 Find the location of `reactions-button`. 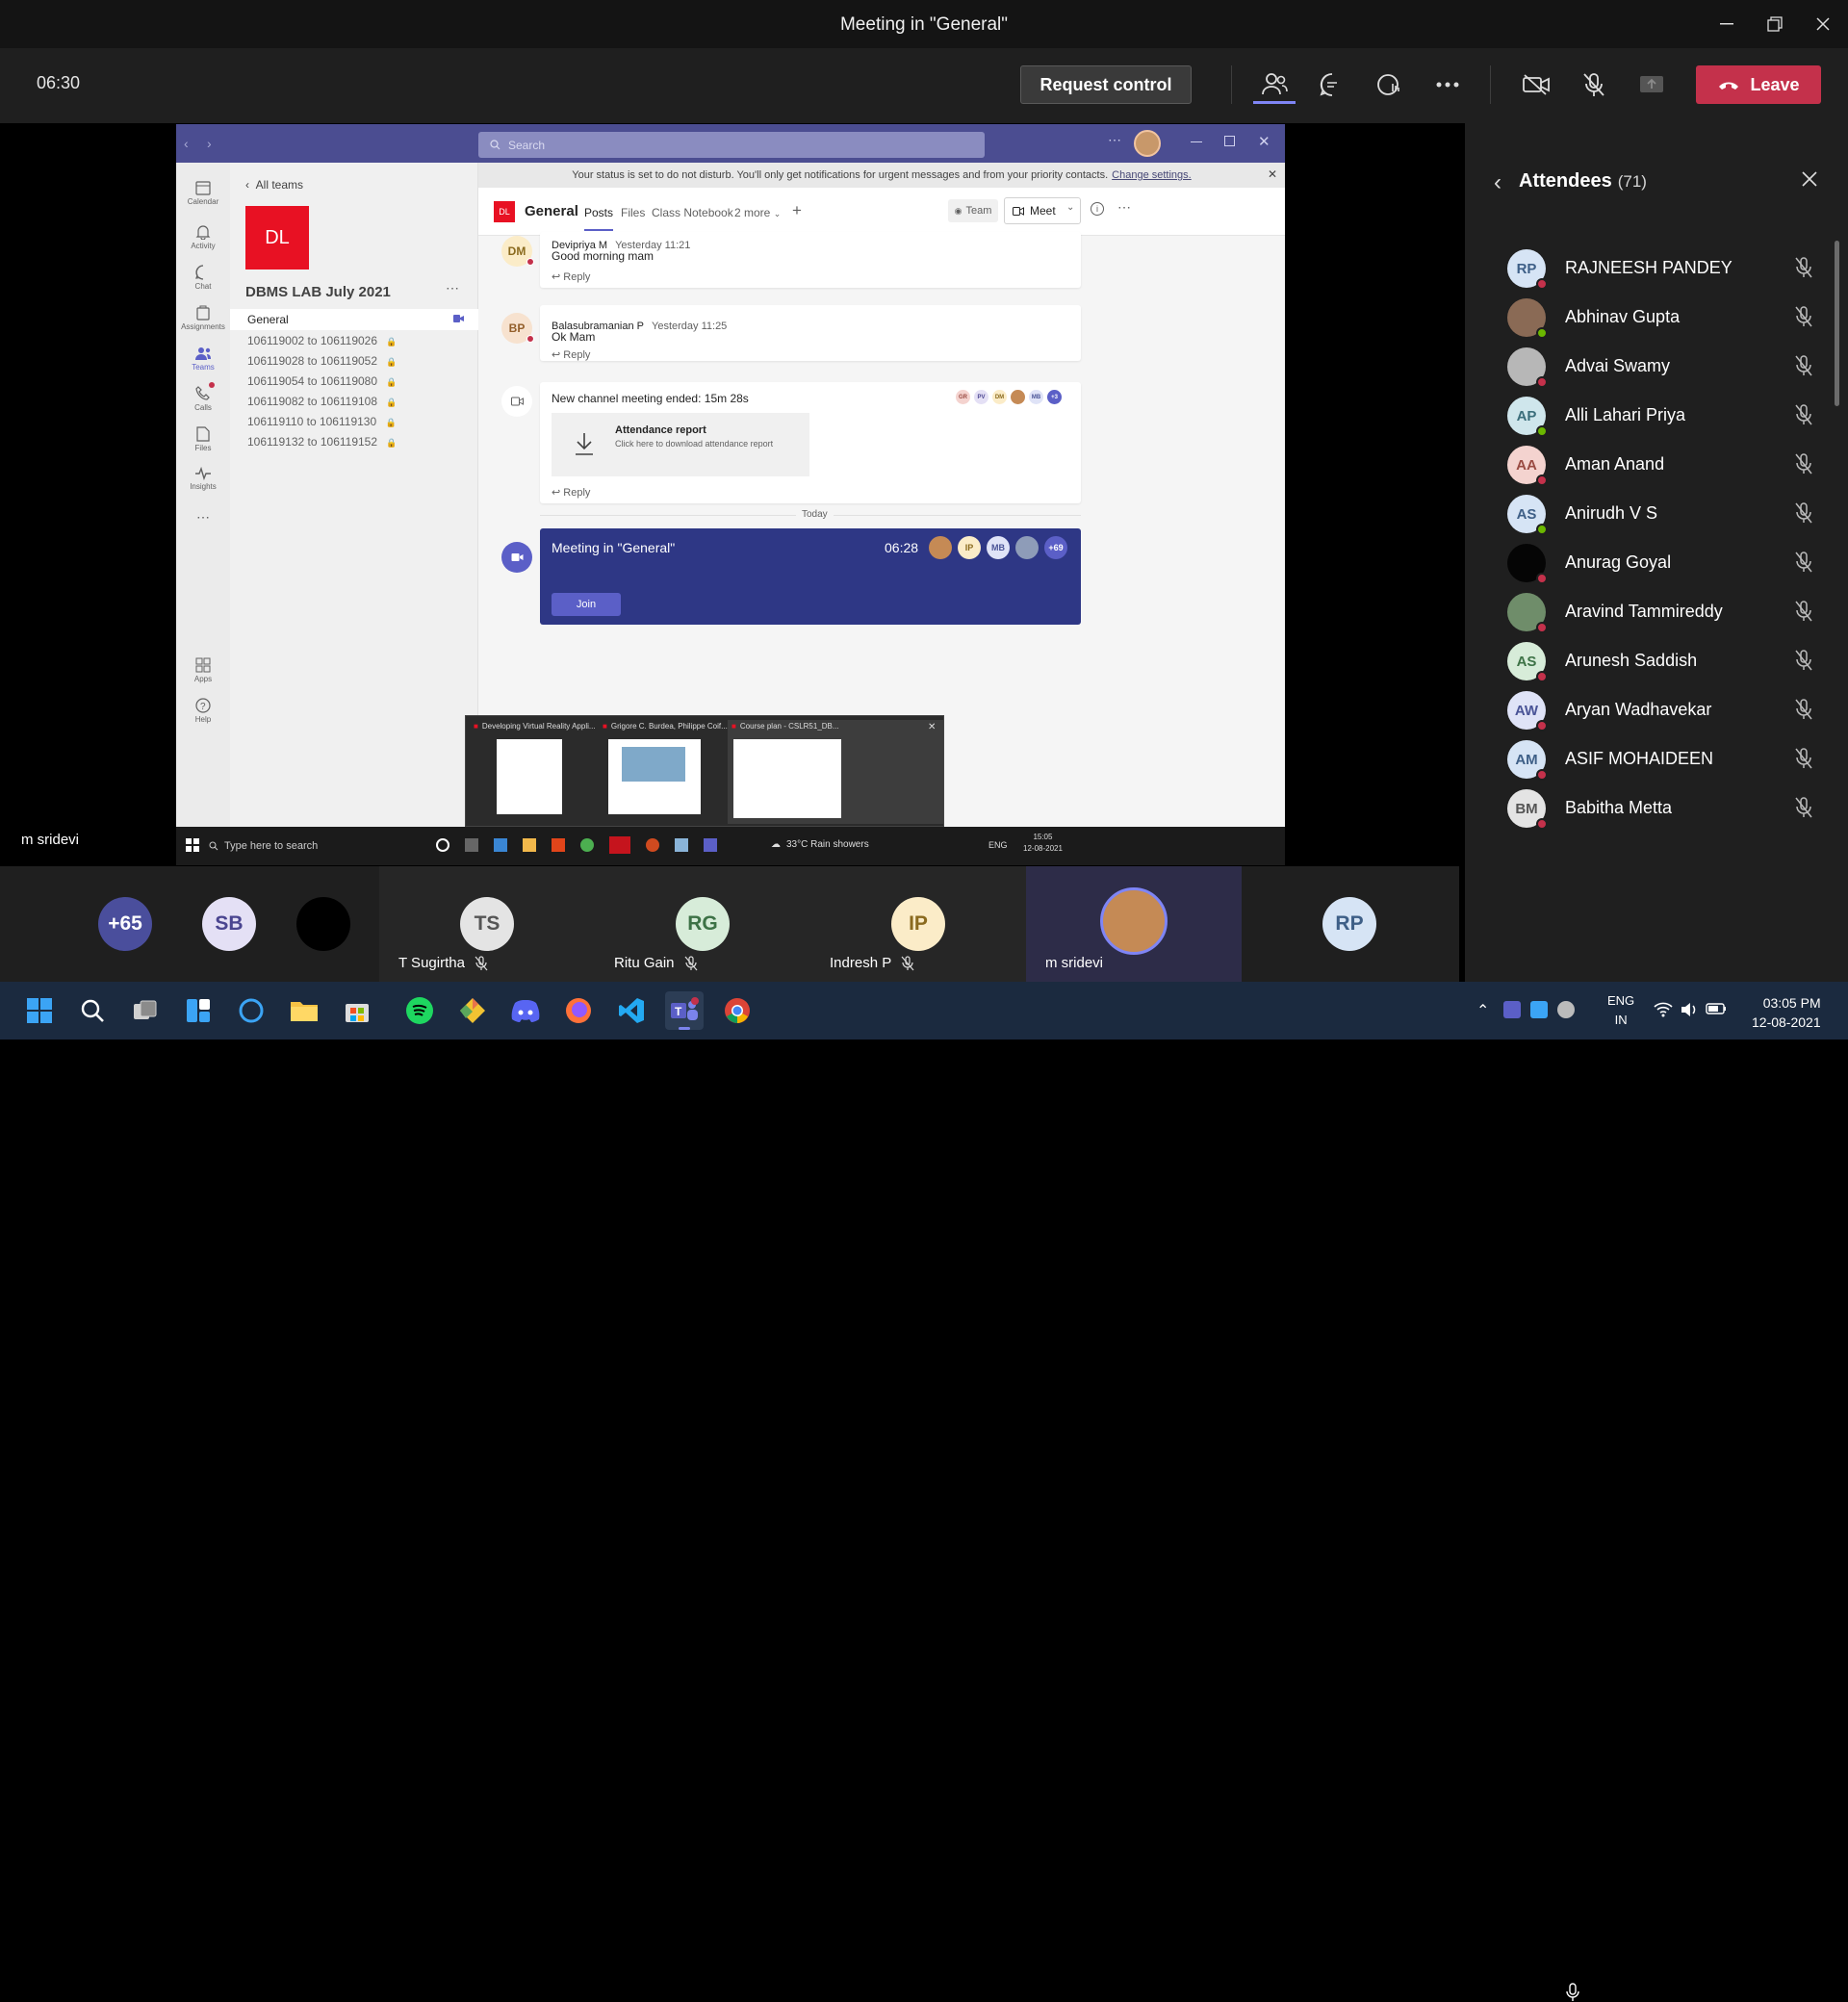

reactions-button is located at coordinates (1390, 84).